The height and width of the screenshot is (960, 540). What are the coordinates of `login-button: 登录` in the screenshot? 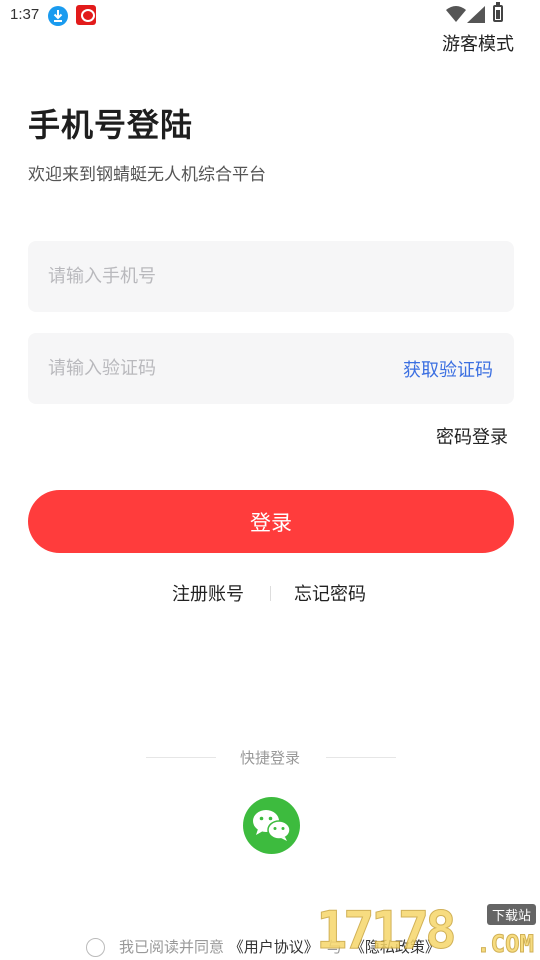 It's located at (271, 521).